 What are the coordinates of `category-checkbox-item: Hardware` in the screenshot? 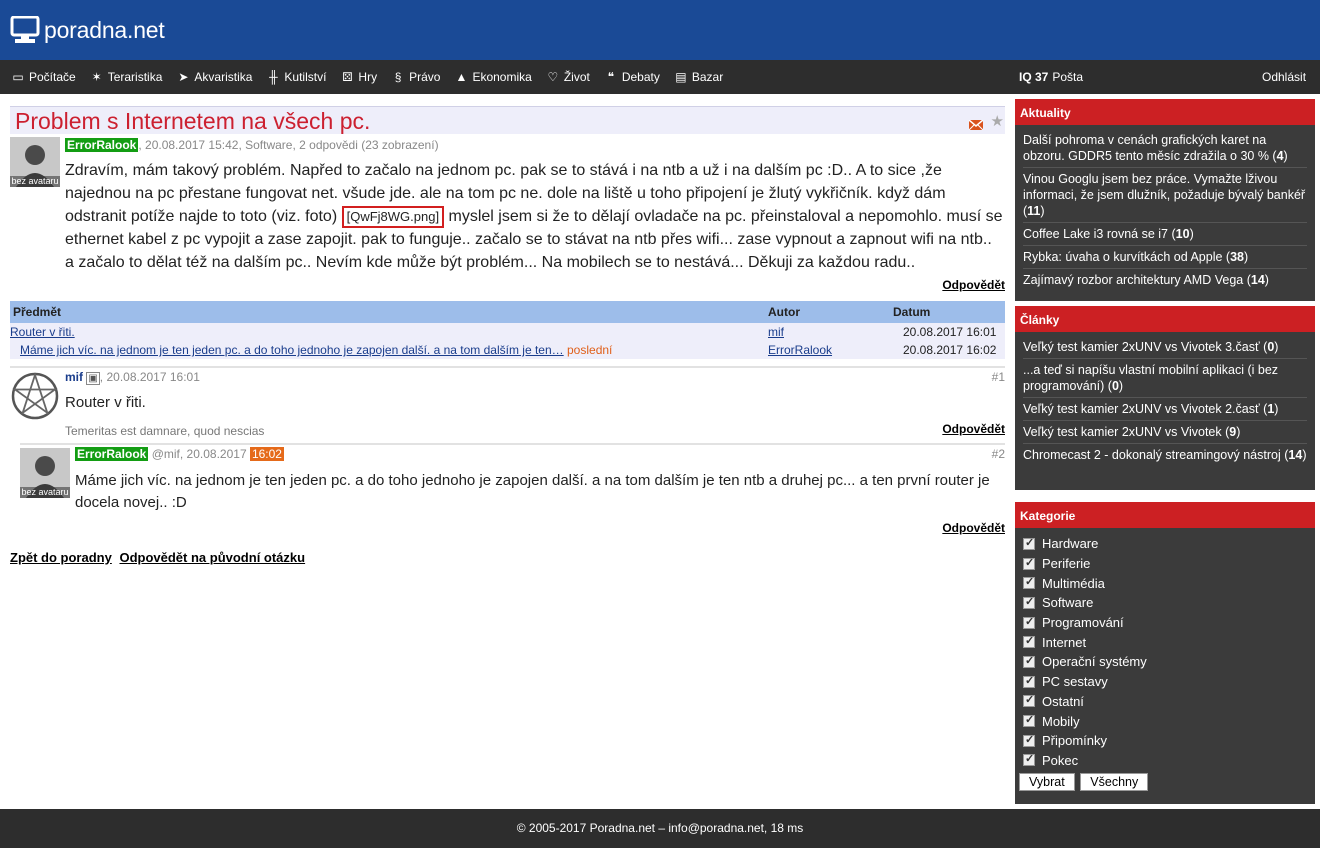 It's located at (1169, 544).